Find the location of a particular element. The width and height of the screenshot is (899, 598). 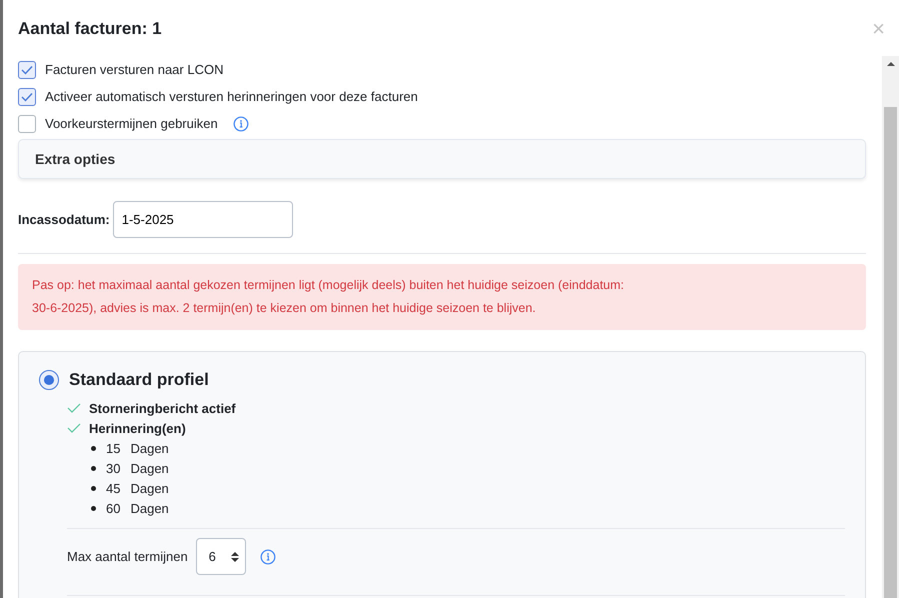

checkbox-label: Facturen versturen naar LCON is located at coordinates (134, 69).